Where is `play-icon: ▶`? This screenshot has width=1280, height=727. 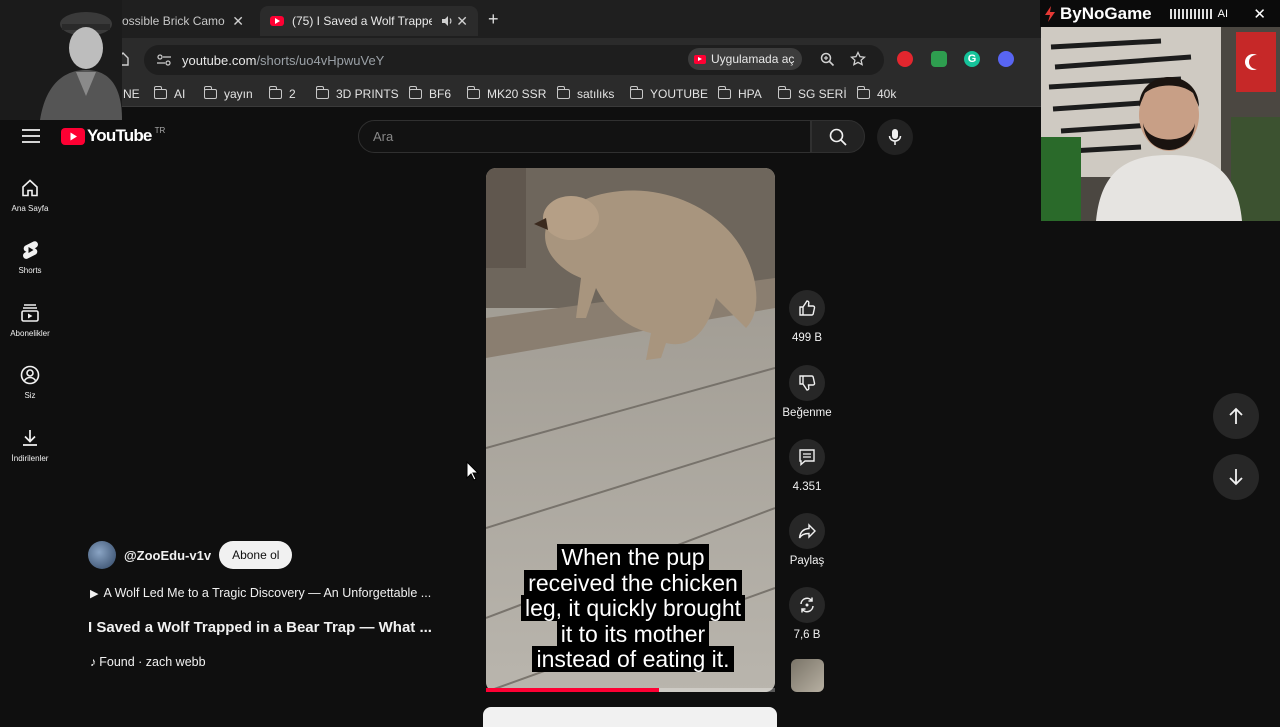
play-icon: ▶ is located at coordinates (94, 594).